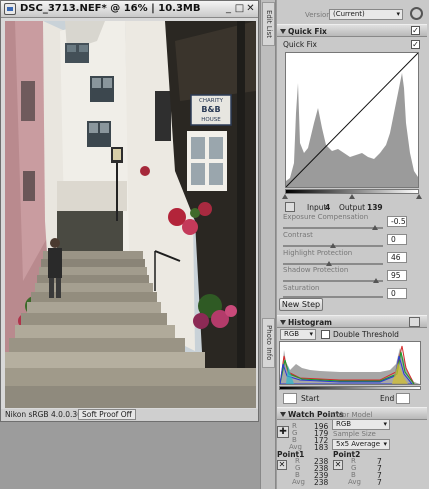 This screenshot has height=489, width=429. I want to click on version-select: (Current), so click(366, 14).